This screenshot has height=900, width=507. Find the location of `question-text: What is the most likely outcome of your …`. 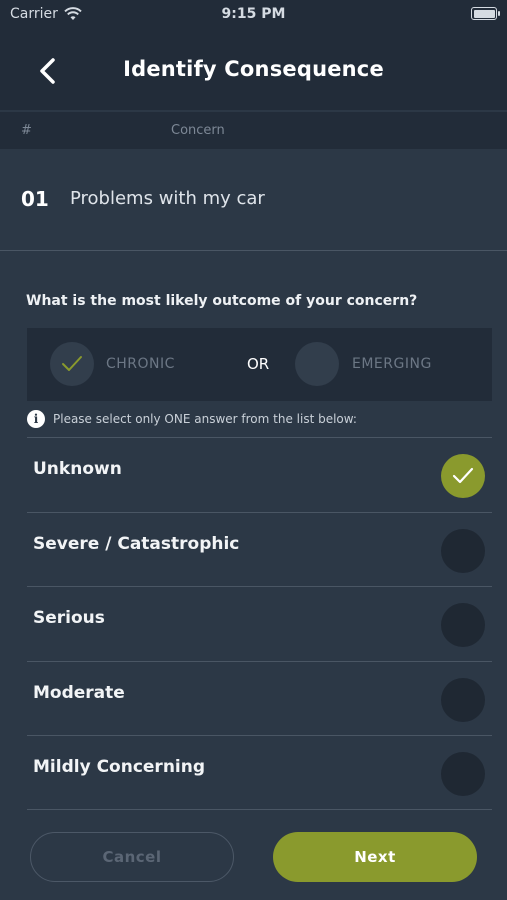

question-text: What is the most likely outcome of your … is located at coordinates (222, 301).